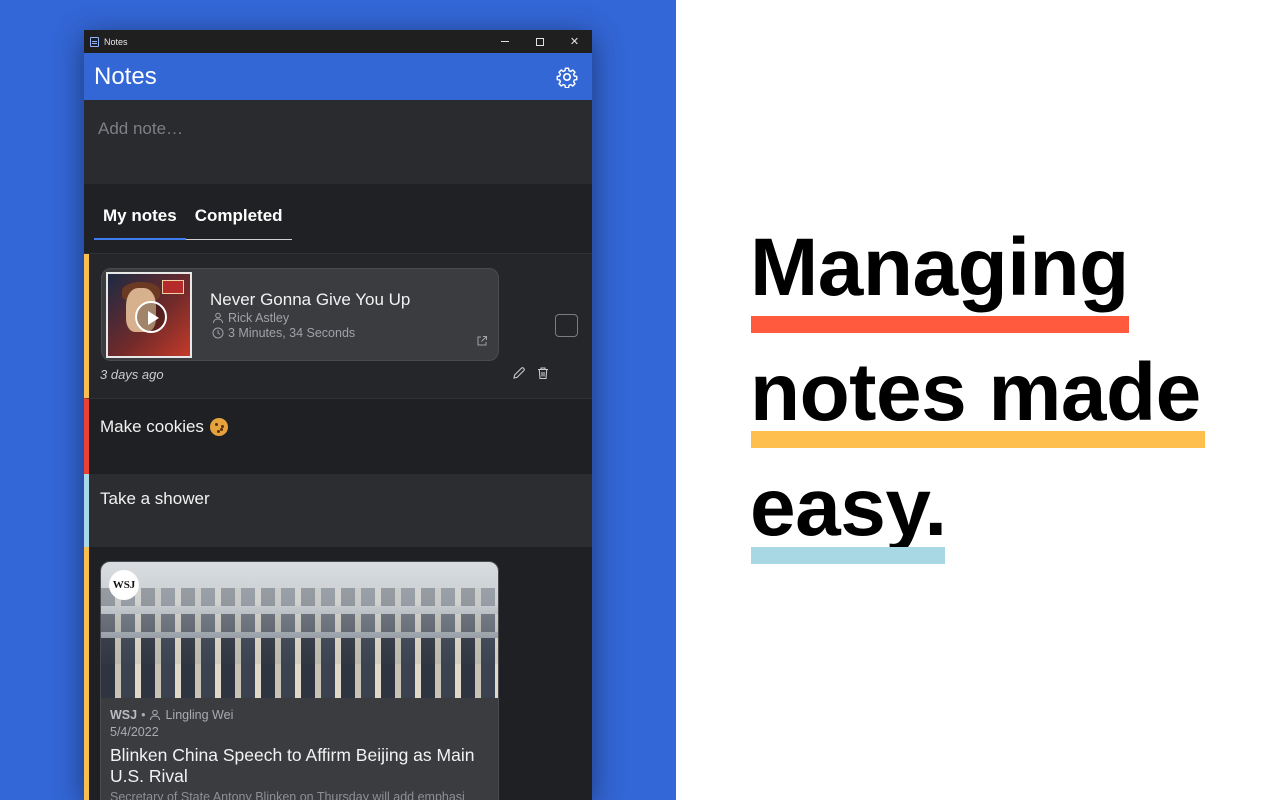 The image size is (1280, 800). I want to click on wsj-logo-icon: WSJ, so click(124, 585).